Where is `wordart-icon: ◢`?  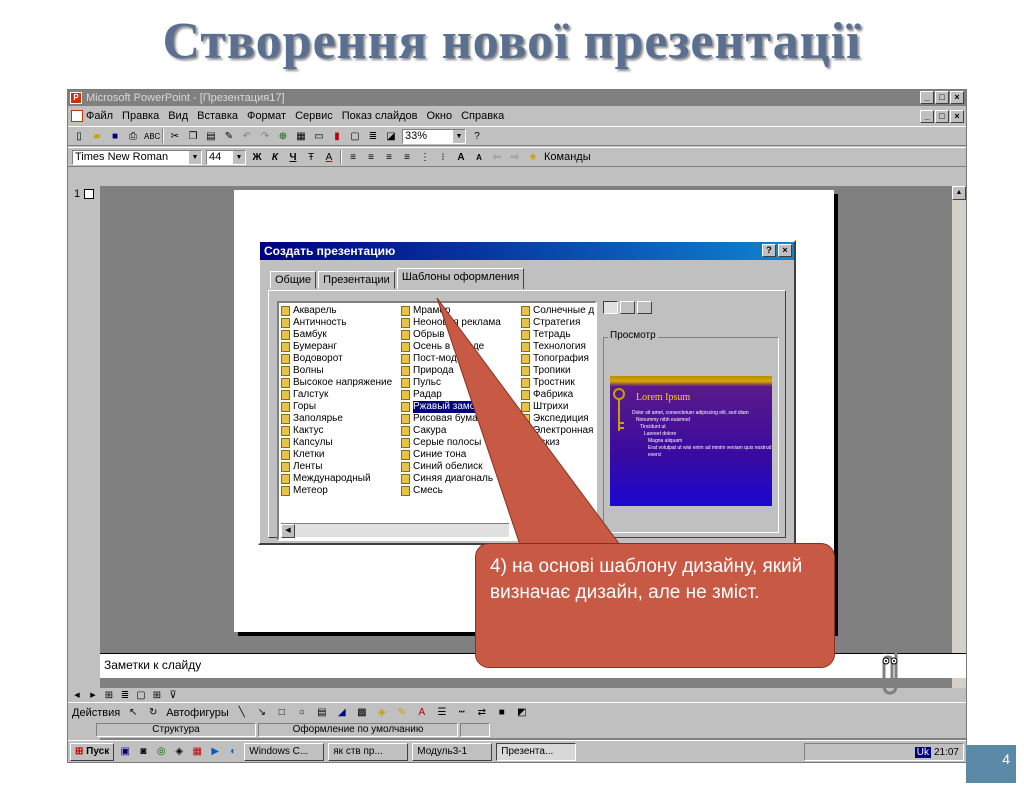
wordart-icon: ◢ is located at coordinates (342, 712).